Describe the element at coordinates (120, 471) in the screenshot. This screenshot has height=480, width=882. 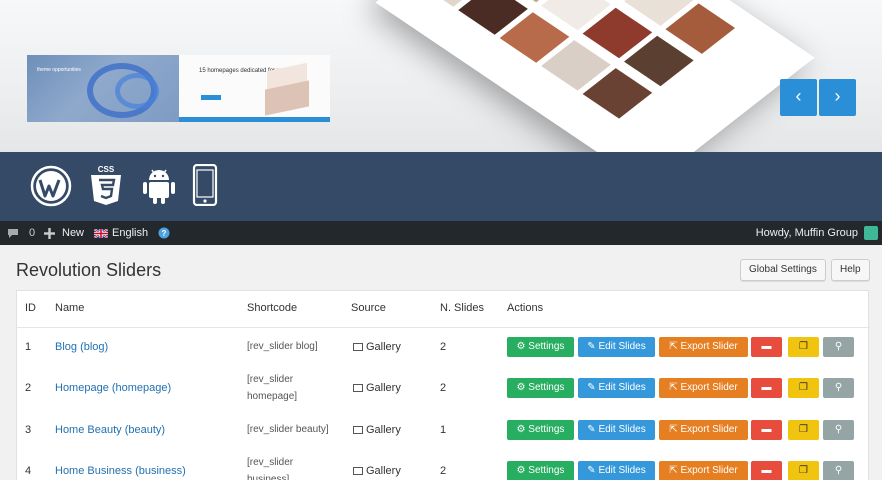
I see `slider-name-link: Home Business (business)` at that location.